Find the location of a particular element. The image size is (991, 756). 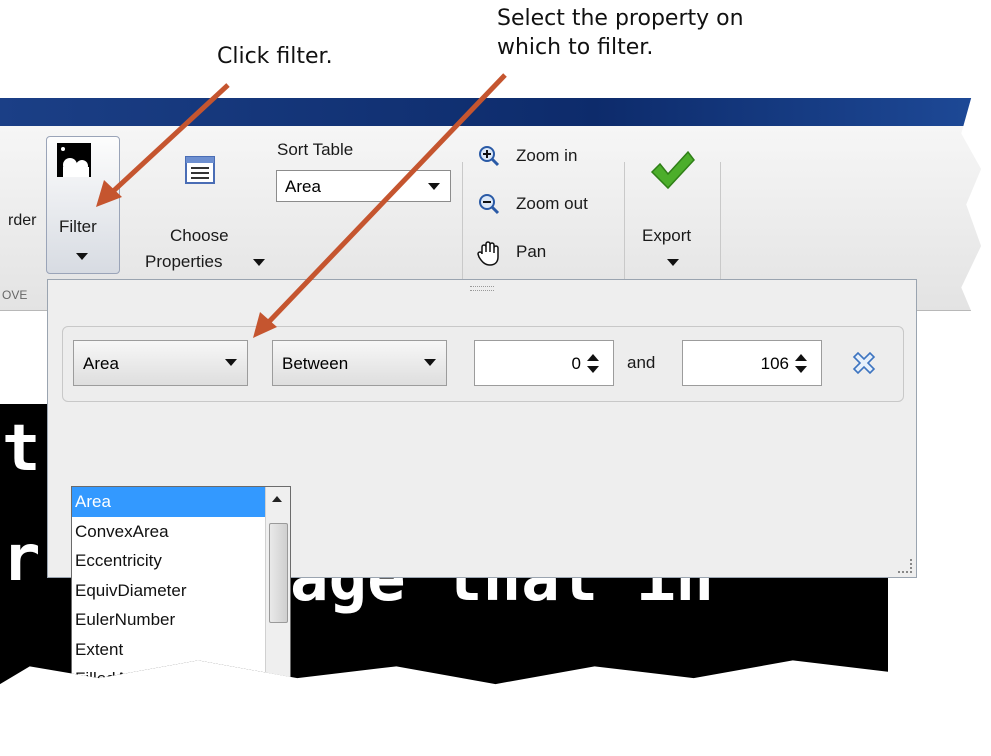

pan-hand-icon is located at coordinates (488, 253).